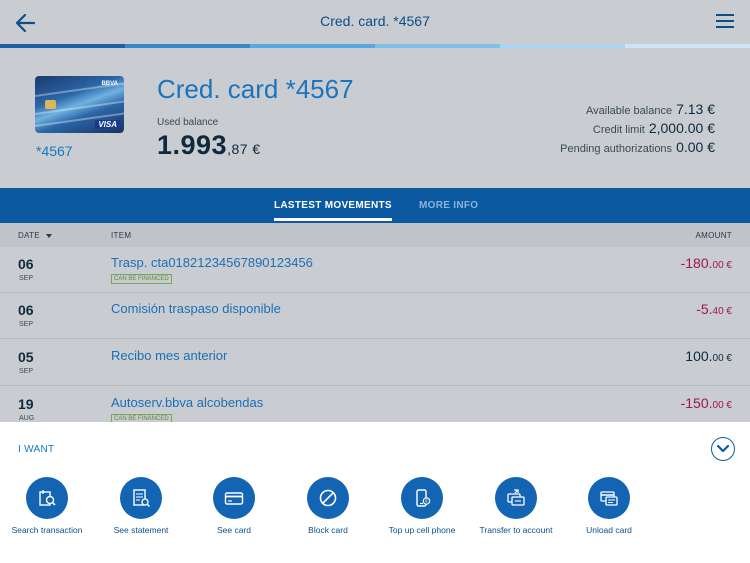 This screenshot has width=750, height=563. I want to click on collapse-panel-button, so click(723, 449).